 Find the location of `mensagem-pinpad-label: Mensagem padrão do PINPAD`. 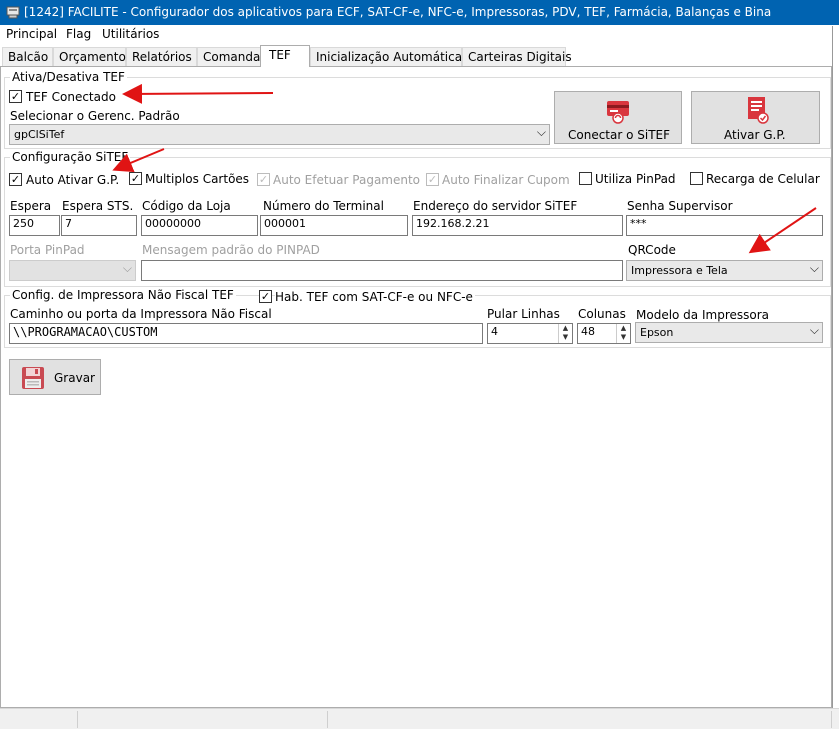

mensagem-pinpad-label: Mensagem padrão do PINPAD is located at coordinates (231, 250).